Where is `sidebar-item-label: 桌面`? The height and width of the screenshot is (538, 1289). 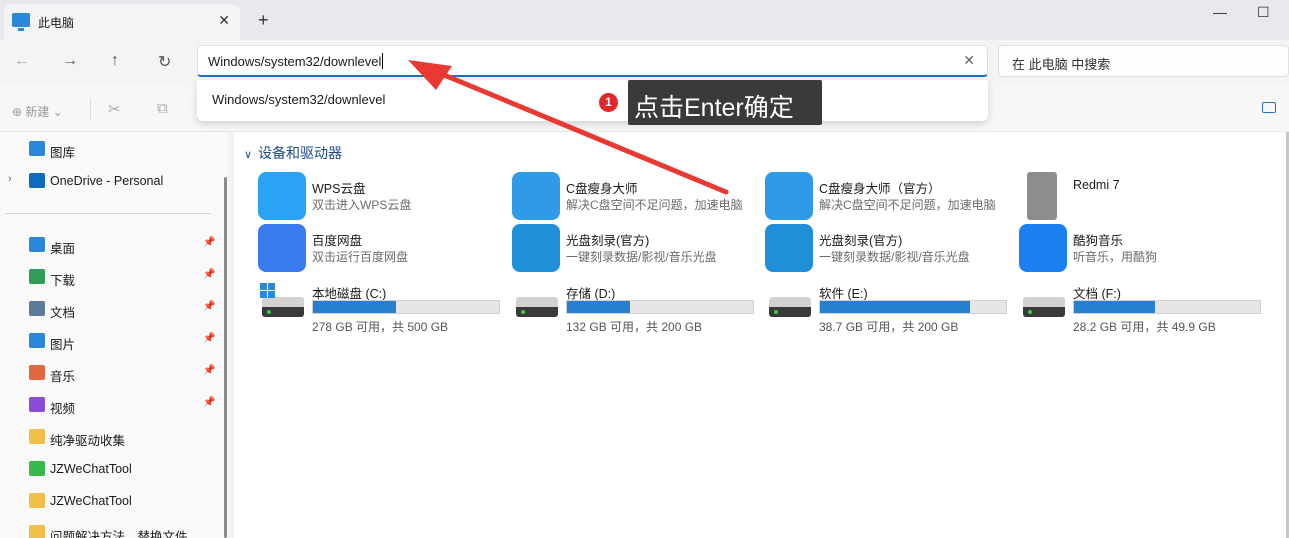 sidebar-item-label: 桌面 is located at coordinates (63, 249).